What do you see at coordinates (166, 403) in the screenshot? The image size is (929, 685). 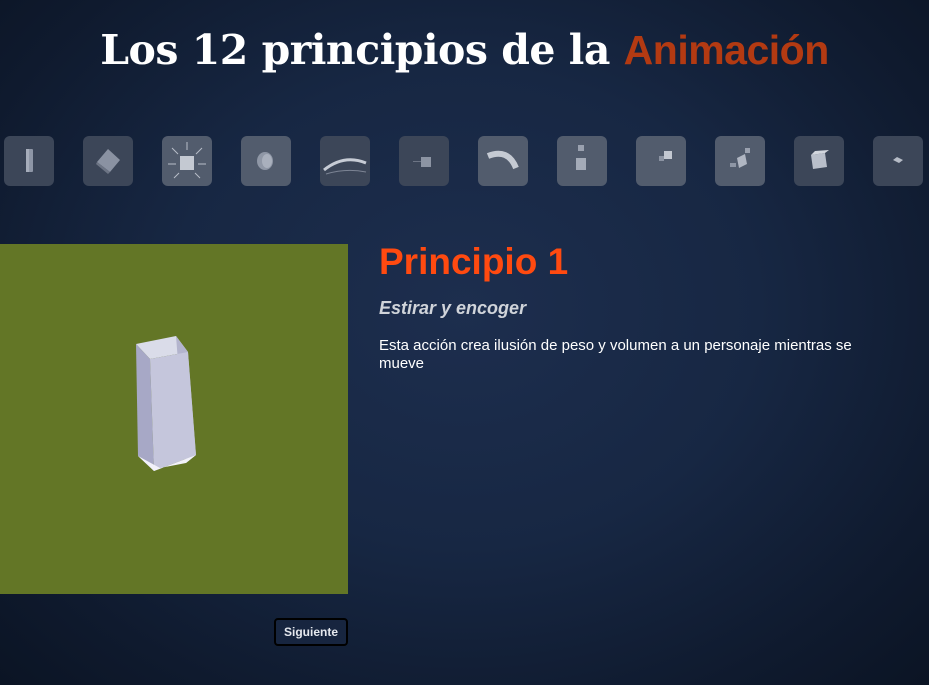 I see `stretched-box-illustration` at bounding box center [166, 403].